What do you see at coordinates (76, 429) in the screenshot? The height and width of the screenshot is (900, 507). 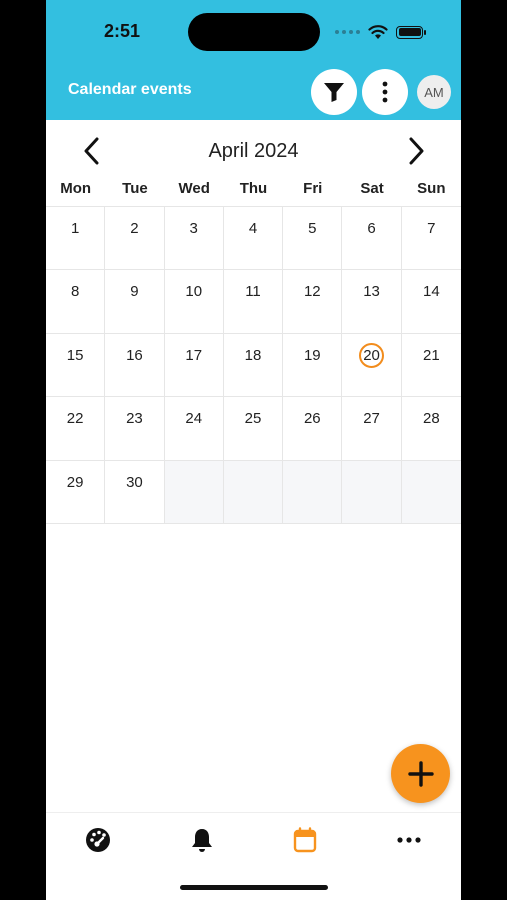 I see `calendar-day-cell: 22` at bounding box center [76, 429].